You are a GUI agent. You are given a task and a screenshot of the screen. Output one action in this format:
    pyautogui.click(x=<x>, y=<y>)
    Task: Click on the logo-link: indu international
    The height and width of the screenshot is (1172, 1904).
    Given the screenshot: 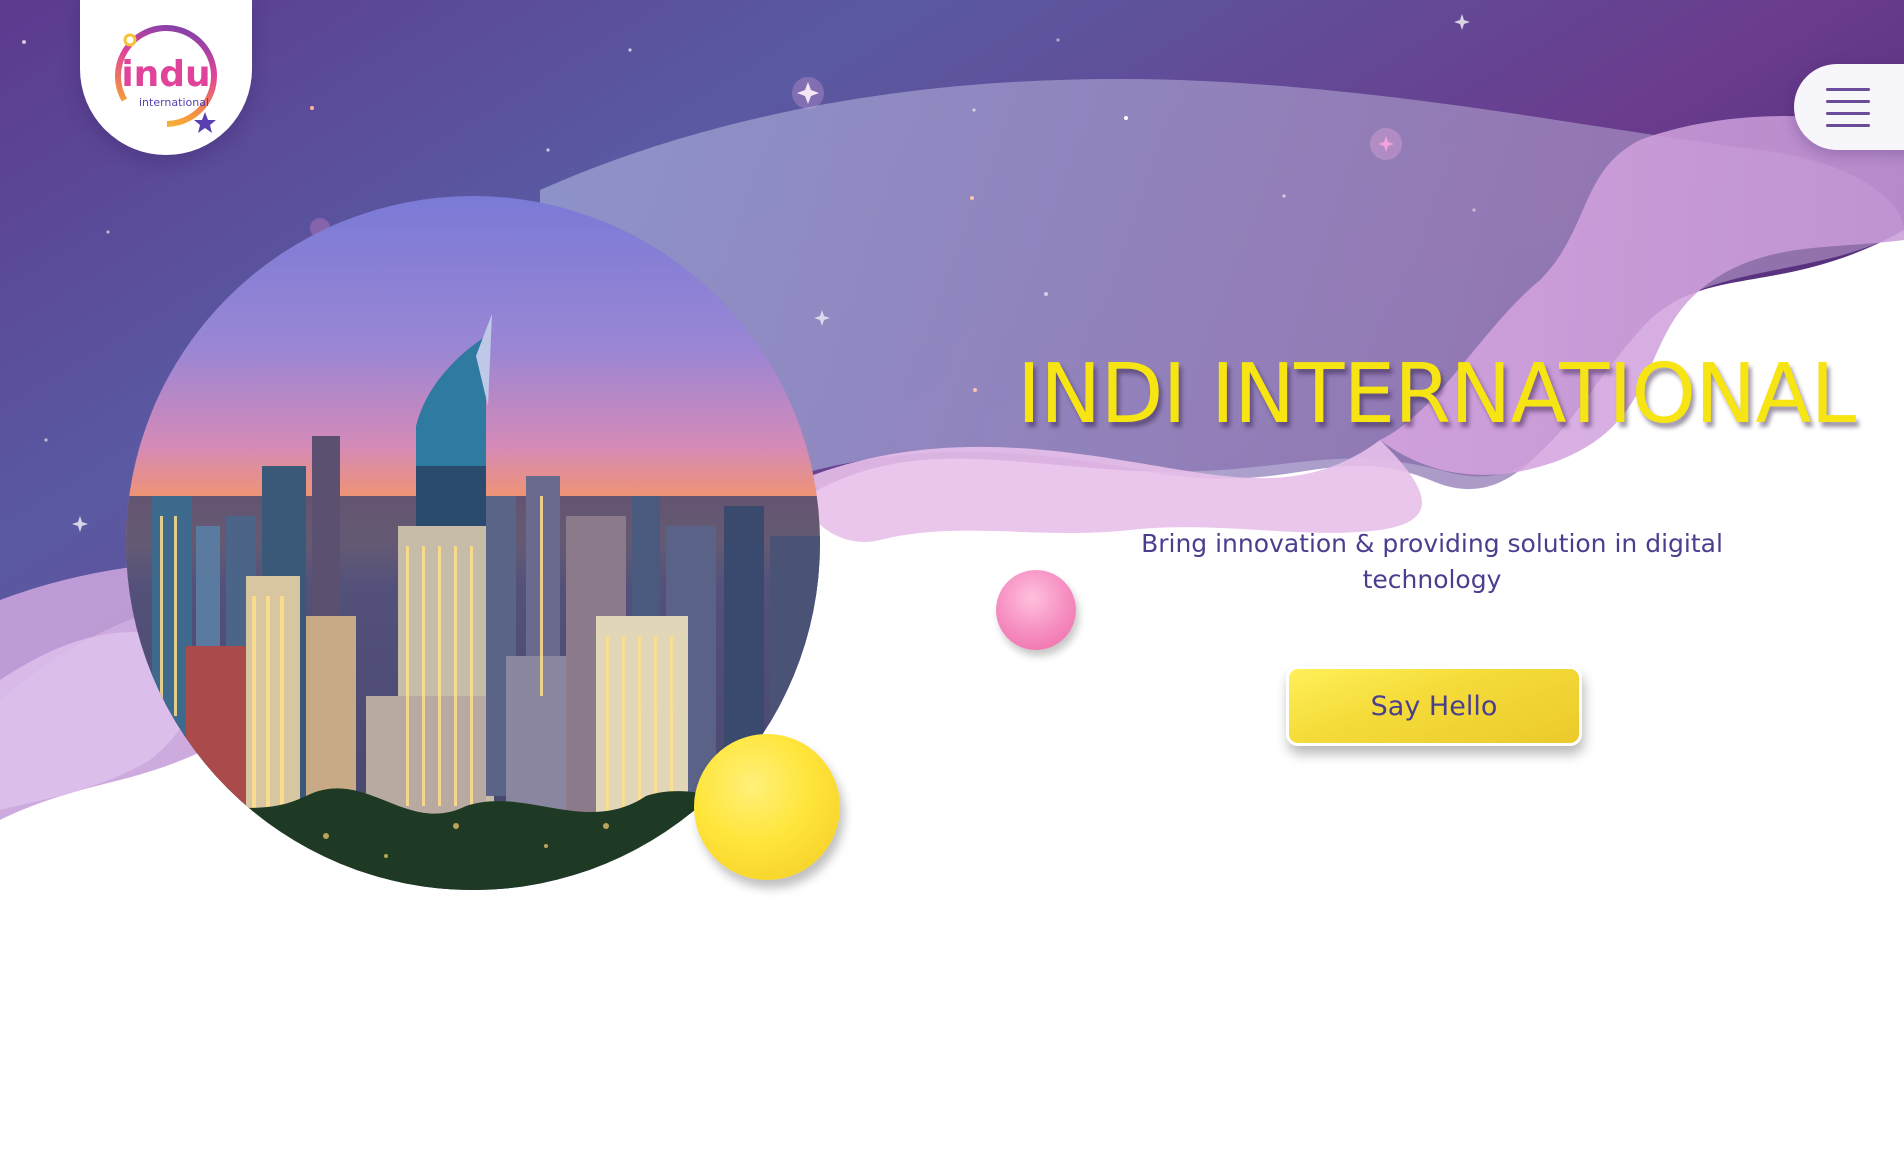 What is the action you would take?
    pyautogui.click(x=166, y=77)
    